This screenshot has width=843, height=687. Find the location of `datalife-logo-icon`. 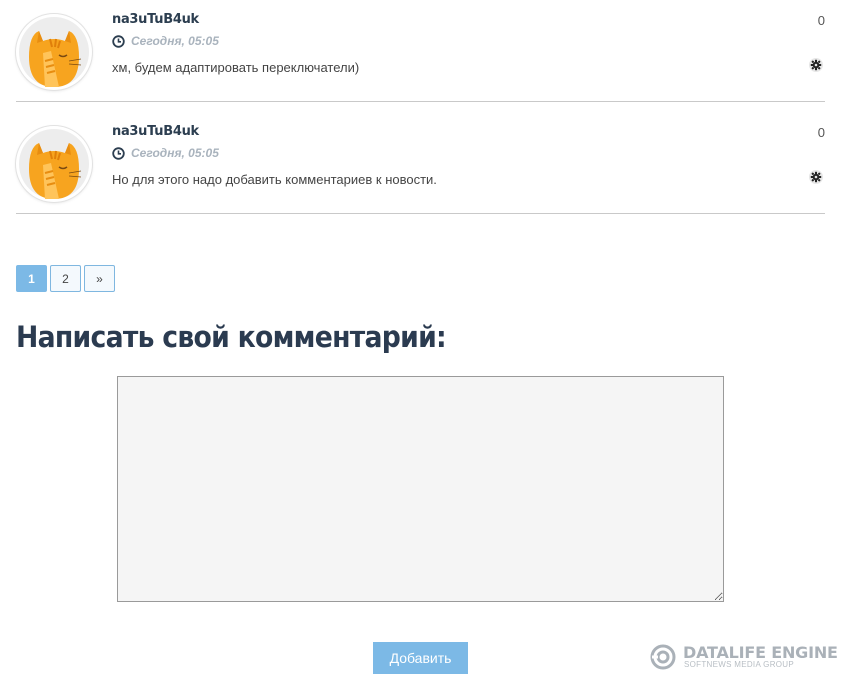

datalife-logo-icon is located at coordinates (663, 657).